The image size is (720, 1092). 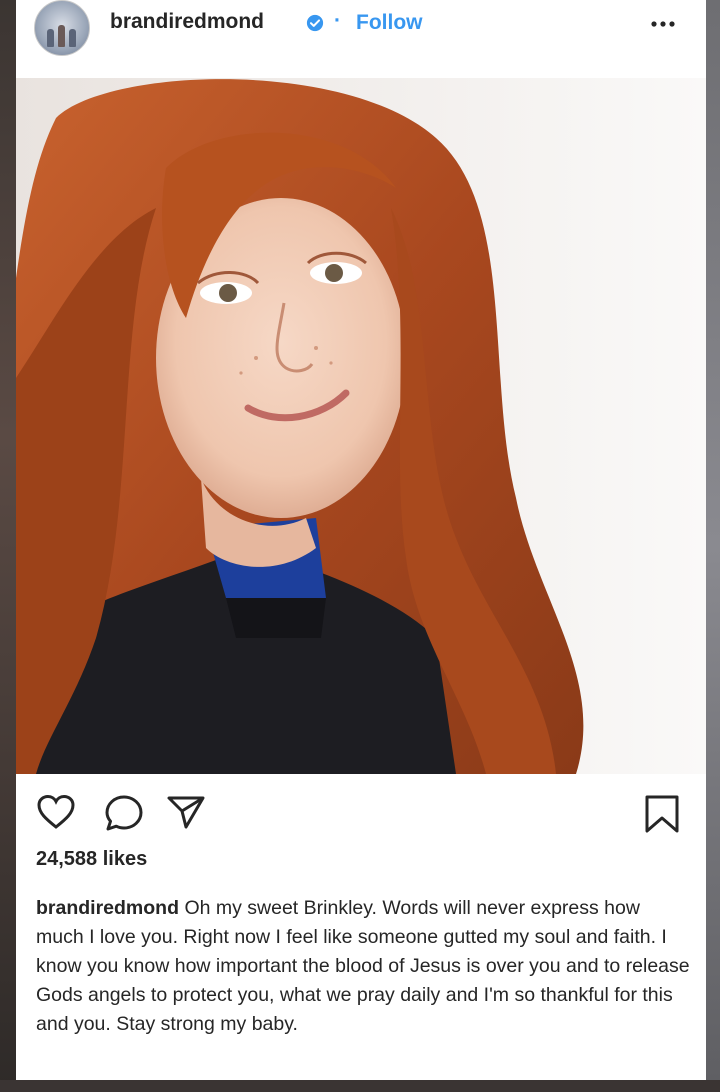 What do you see at coordinates (8, 546) in the screenshot?
I see `photo-frame-left` at bounding box center [8, 546].